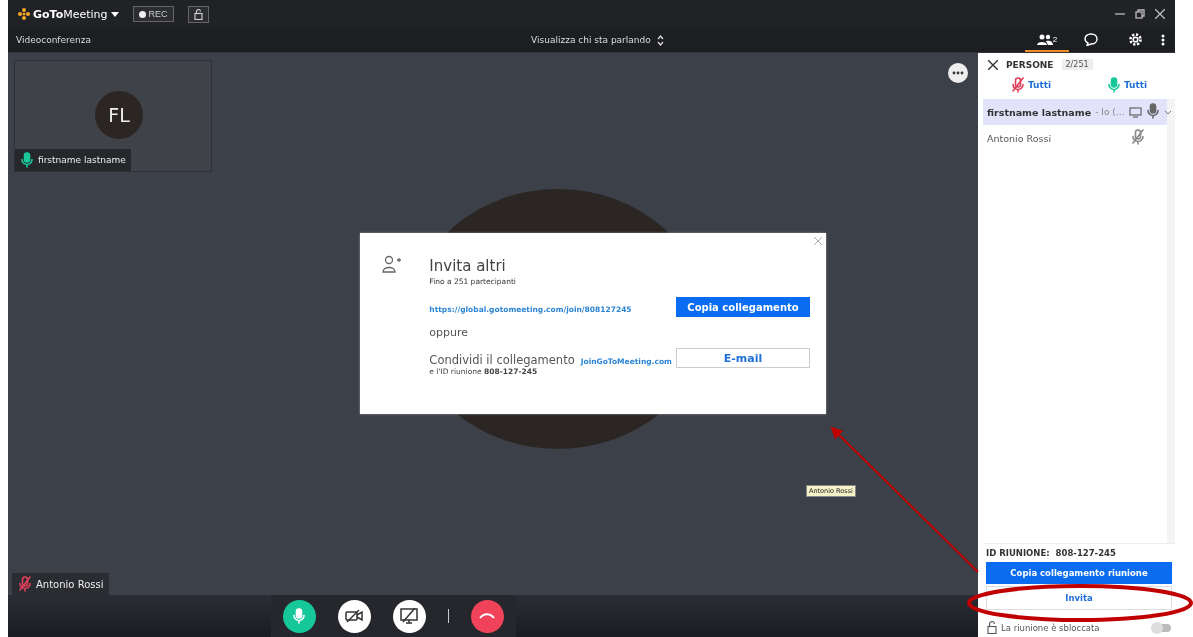  What do you see at coordinates (468, 266) in the screenshot?
I see `dialog-title: Invita altri` at bounding box center [468, 266].